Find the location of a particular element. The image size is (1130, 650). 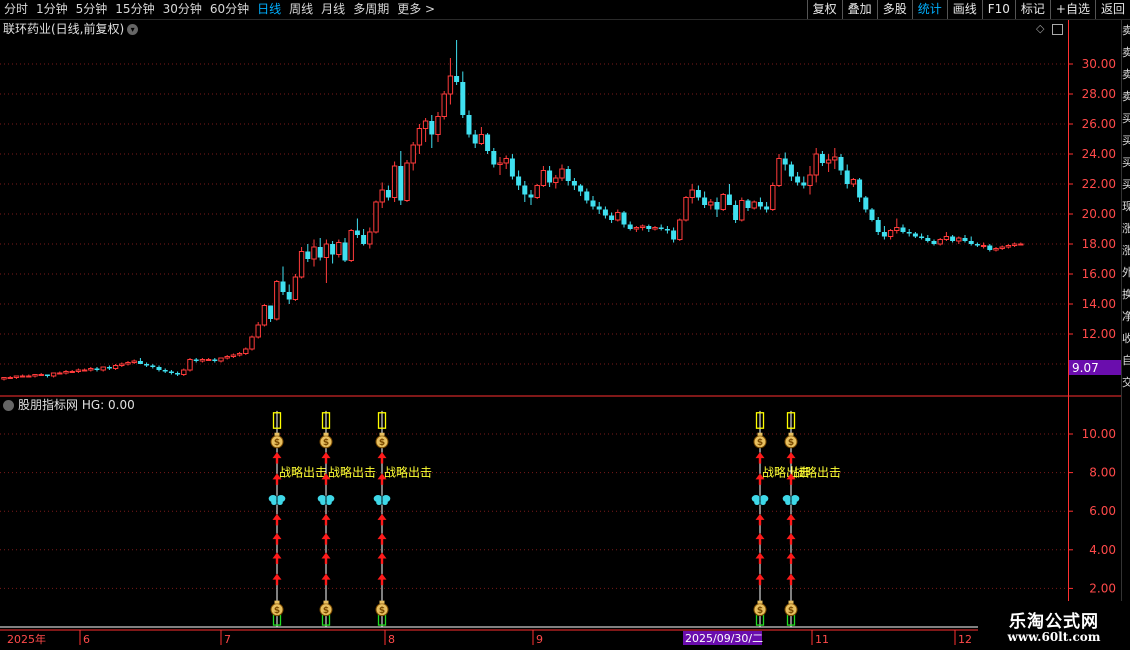

svg-text: 2025/09/30/二 is located at coordinates (724, 638).